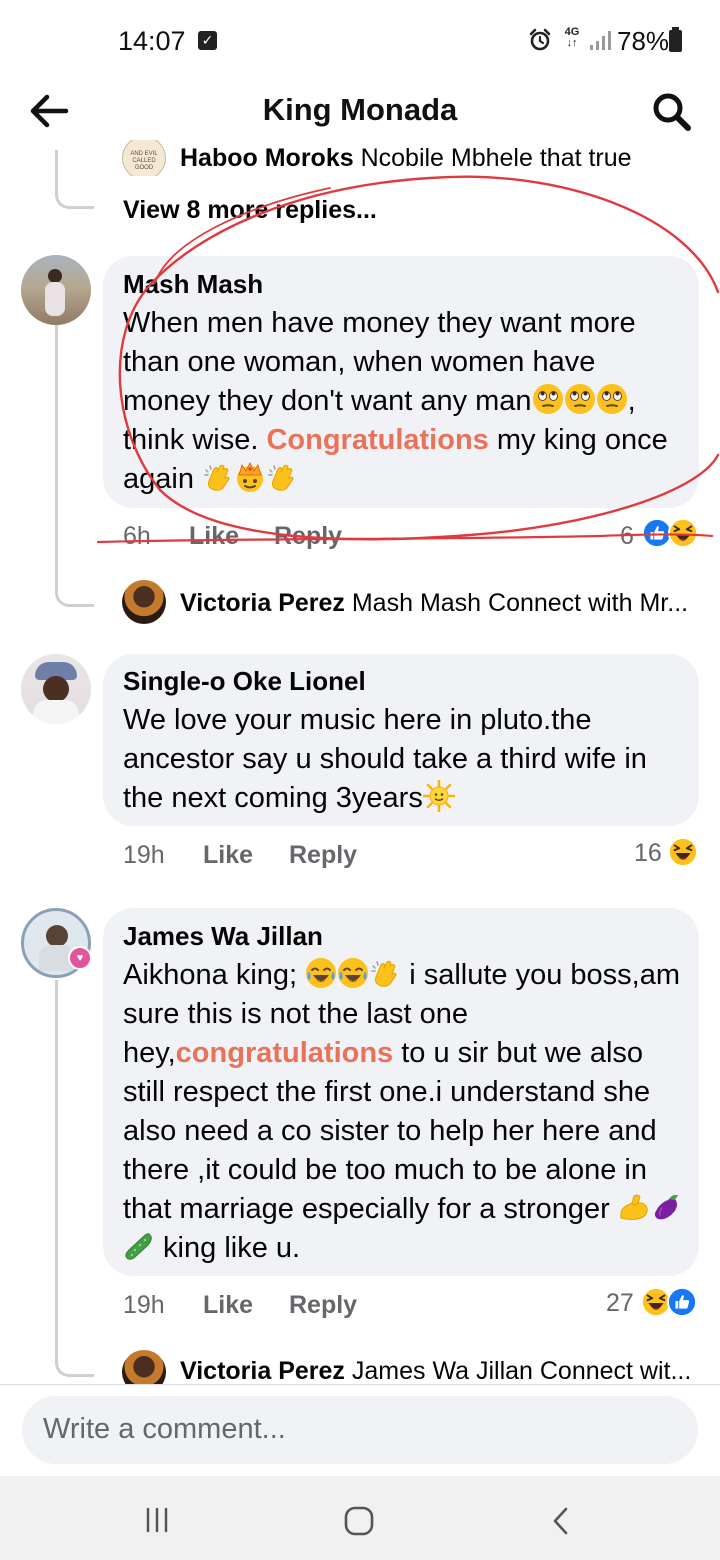 Image resolution: width=720 pixels, height=1560 pixels. Describe the element at coordinates (675, 39) in the screenshot. I see `battery-icon` at that location.